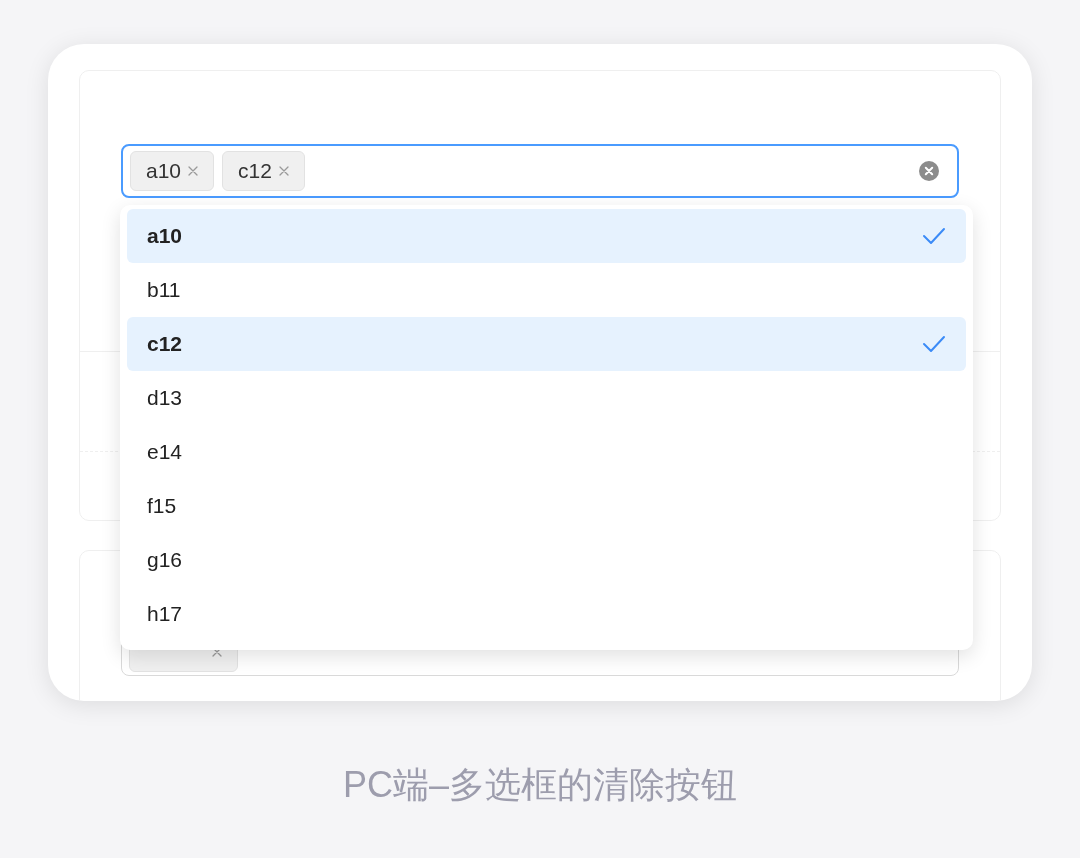 This screenshot has height=858, width=1080. Describe the element at coordinates (929, 171) in the screenshot. I see `clear-icon` at that location.